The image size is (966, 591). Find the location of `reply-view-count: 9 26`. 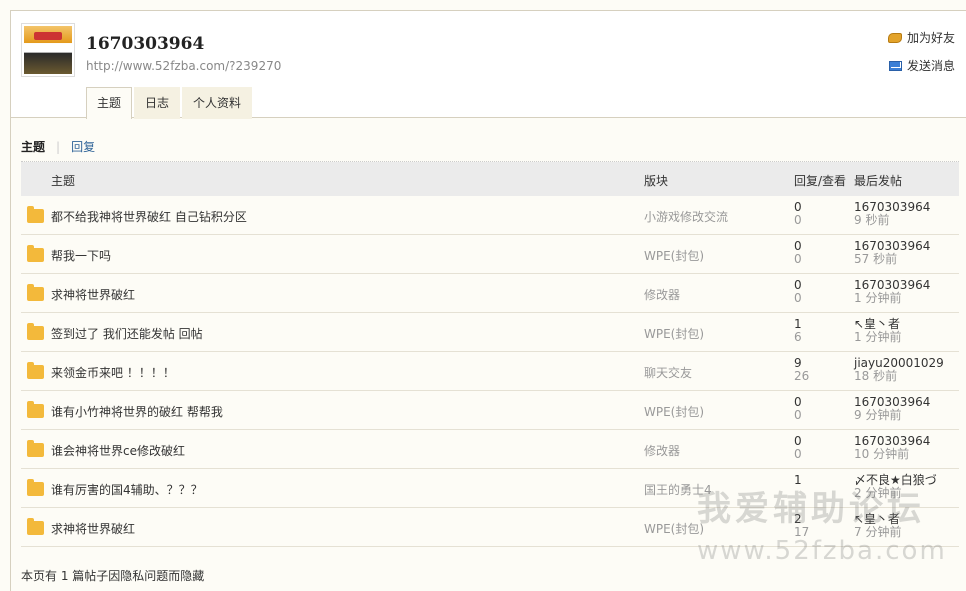

reply-view-count: 9 26 is located at coordinates (801, 370).